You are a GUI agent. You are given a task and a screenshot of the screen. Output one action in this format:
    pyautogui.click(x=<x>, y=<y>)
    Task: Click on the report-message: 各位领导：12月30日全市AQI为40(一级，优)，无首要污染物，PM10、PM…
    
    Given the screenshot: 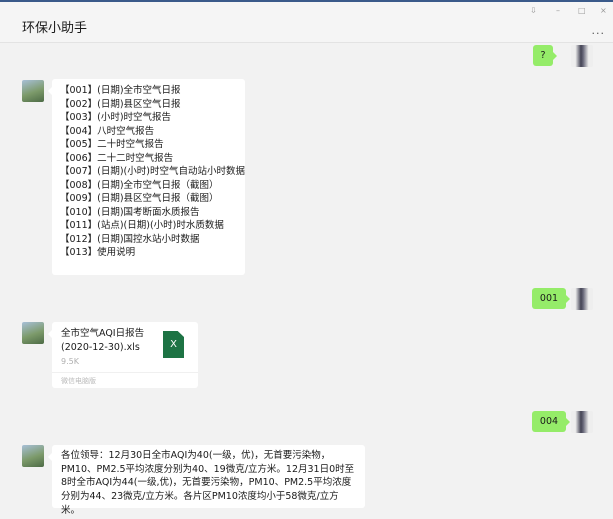 What is the action you would take?
    pyautogui.click(x=206, y=480)
    